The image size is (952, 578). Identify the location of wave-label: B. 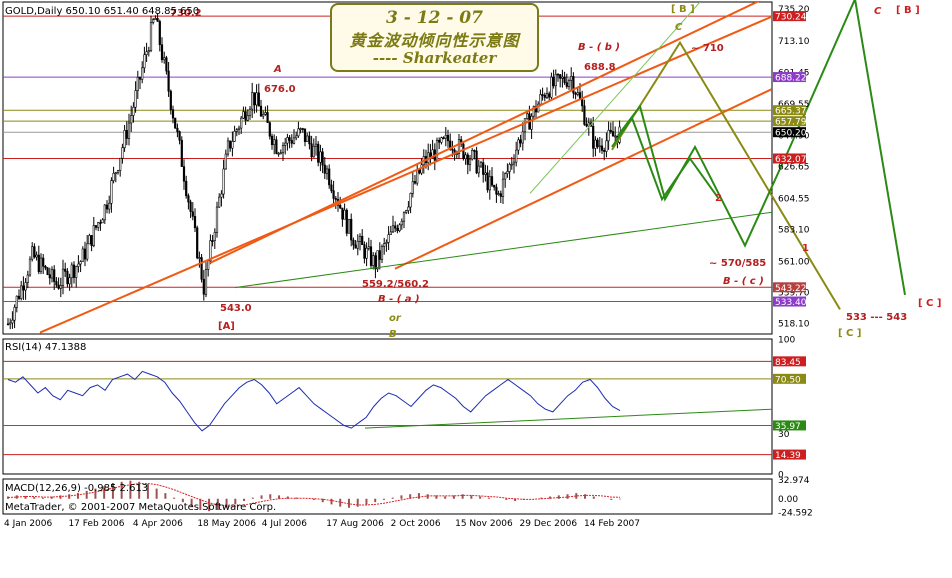
(393, 334).